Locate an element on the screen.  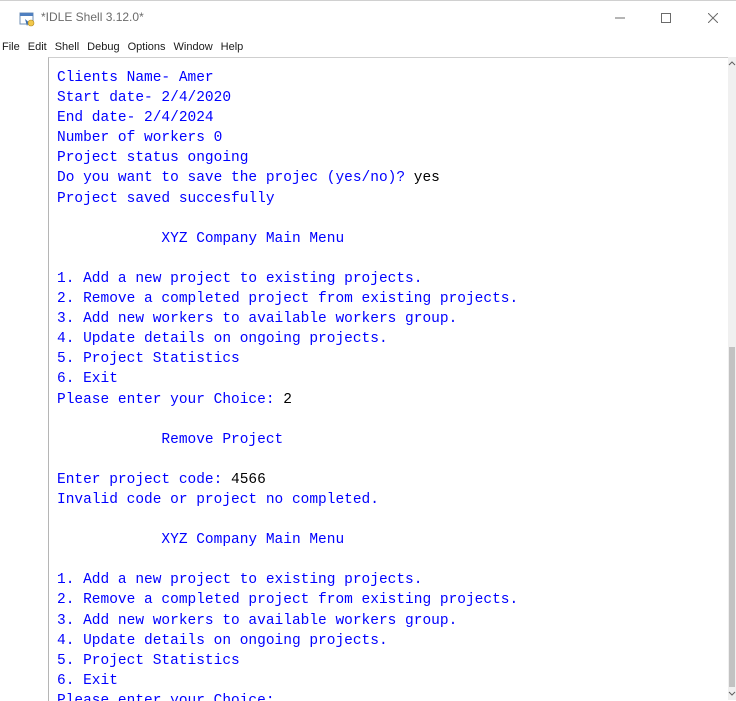
minimize-button is located at coordinates (620, 18).